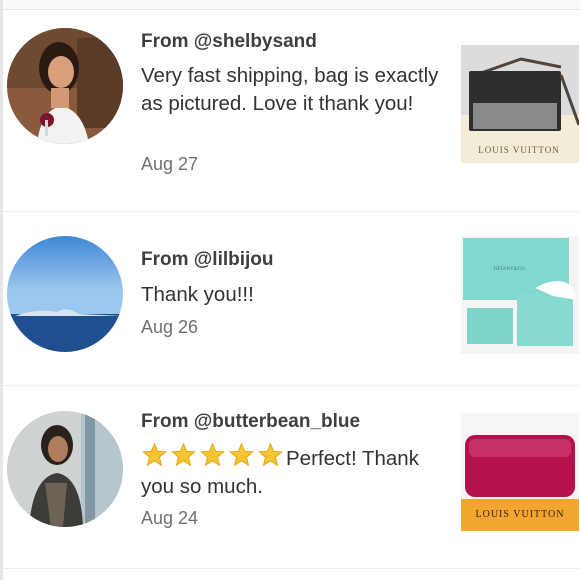  I want to click on review-comment: Thank you!!!, so click(197, 294).